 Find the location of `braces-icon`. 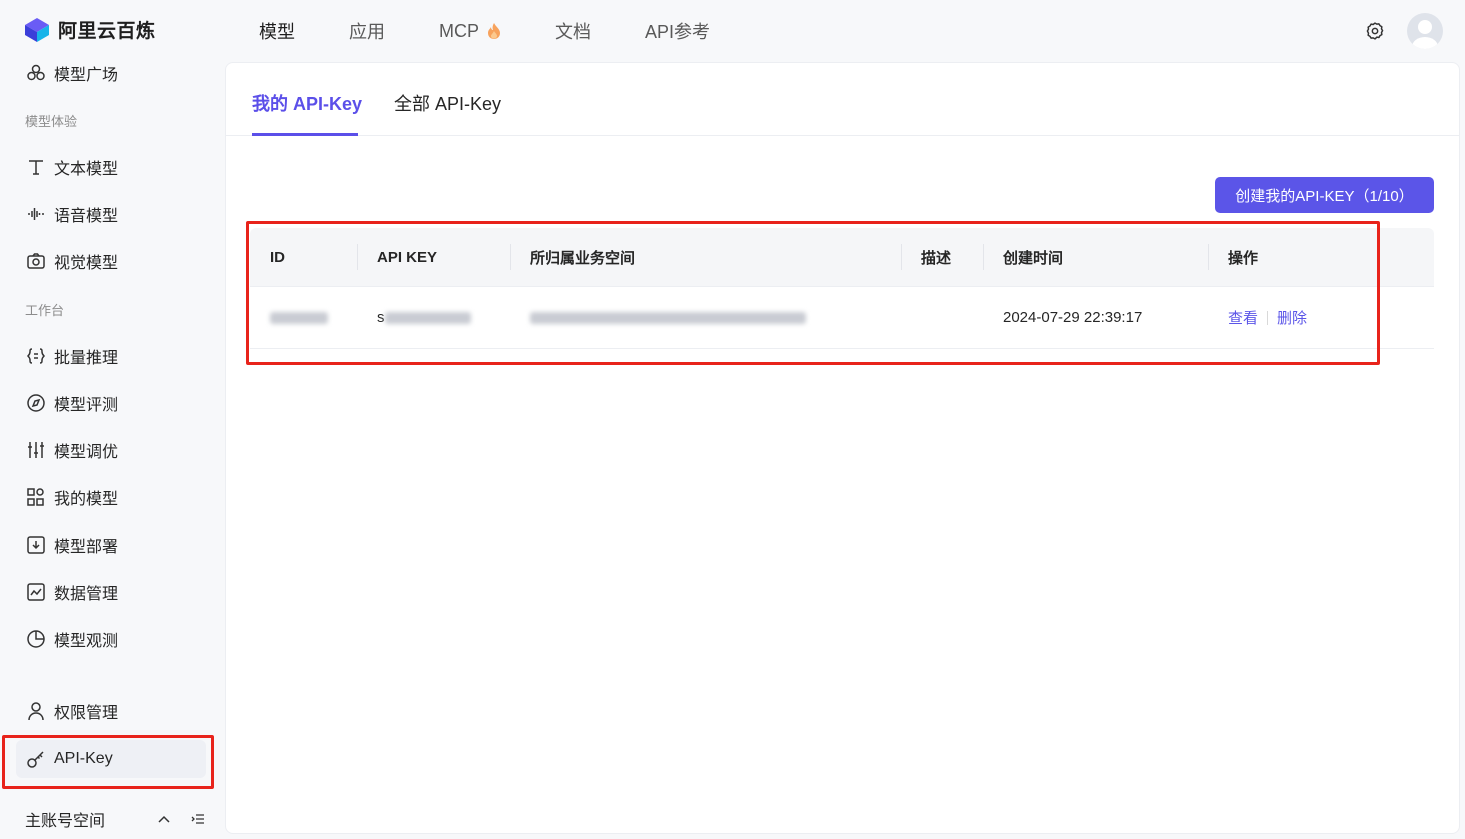

braces-icon is located at coordinates (36, 356).